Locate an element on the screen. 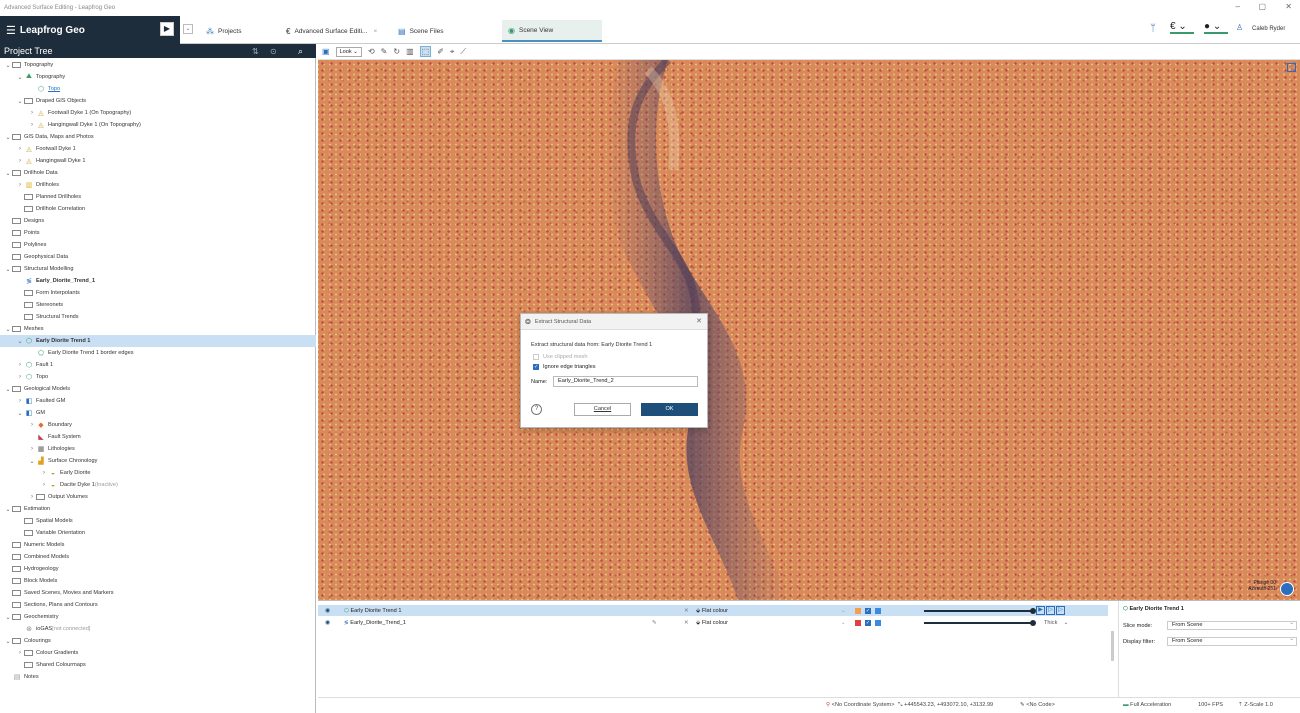 The width and height of the screenshot is (1300, 713). tree-item: Combined Models is located at coordinates (158, 557).